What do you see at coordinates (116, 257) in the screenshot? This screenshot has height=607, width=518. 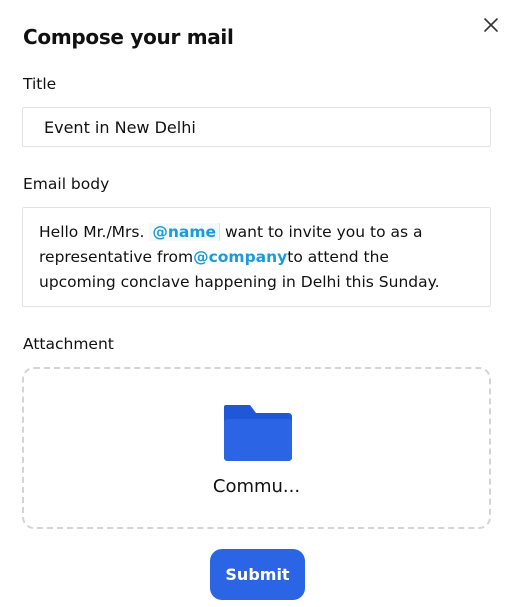 I see `email-body-text: representative from` at bounding box center [116, 257].